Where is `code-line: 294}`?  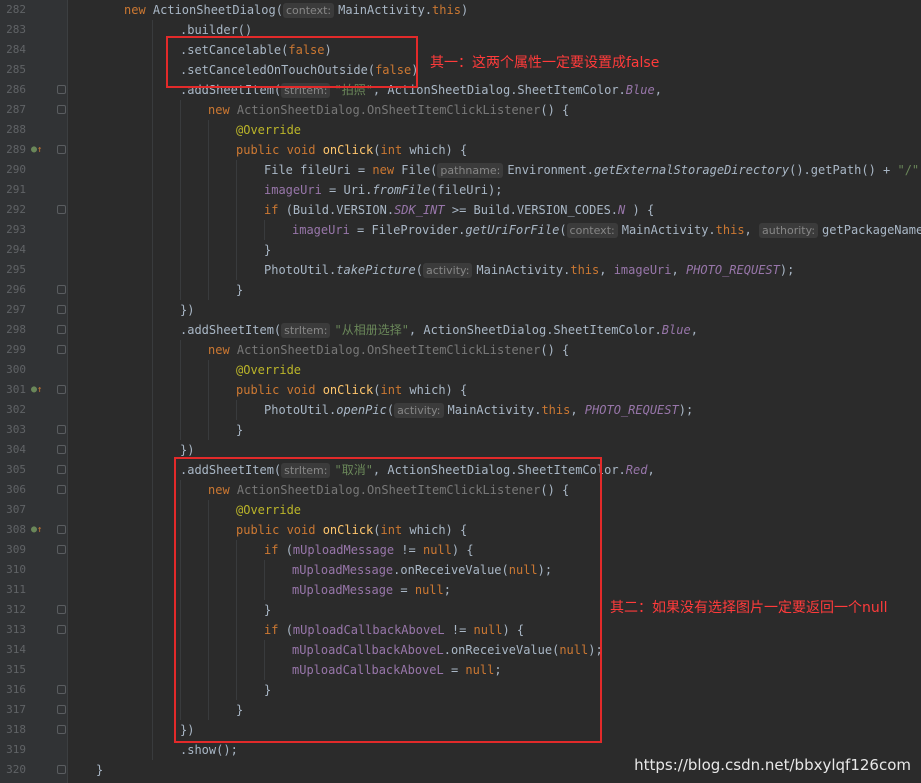
code-line: 294} is located at coordinates (460, 250).